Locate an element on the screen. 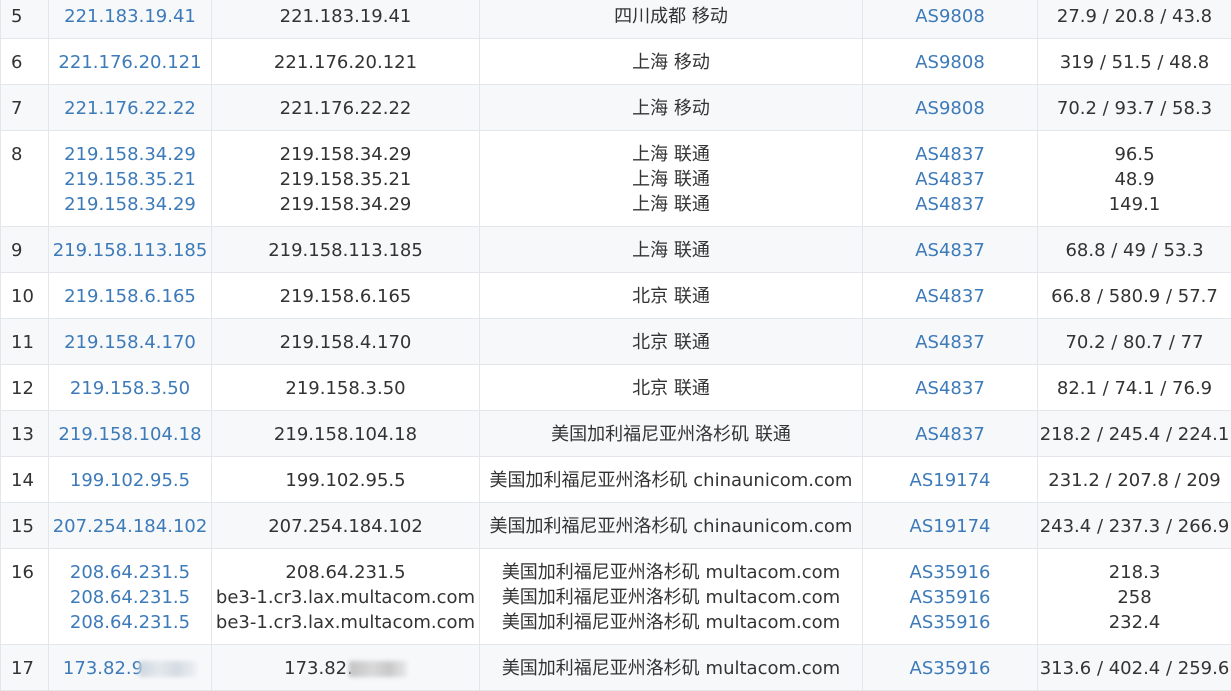 This screenshot has width=1231, height=691. ip-link: 219.158.4.170 is located at coordinates (130, 342).